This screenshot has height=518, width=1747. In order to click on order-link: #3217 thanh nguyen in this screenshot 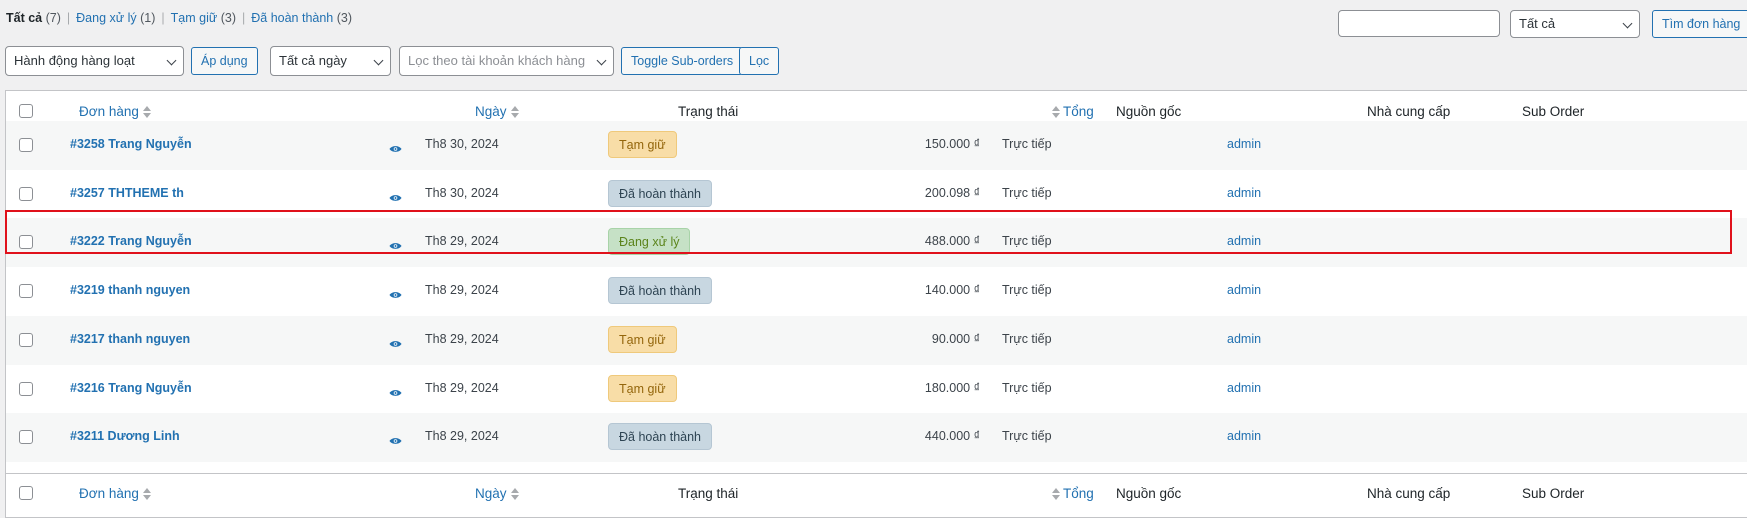, I will do `click(130, 339)`.